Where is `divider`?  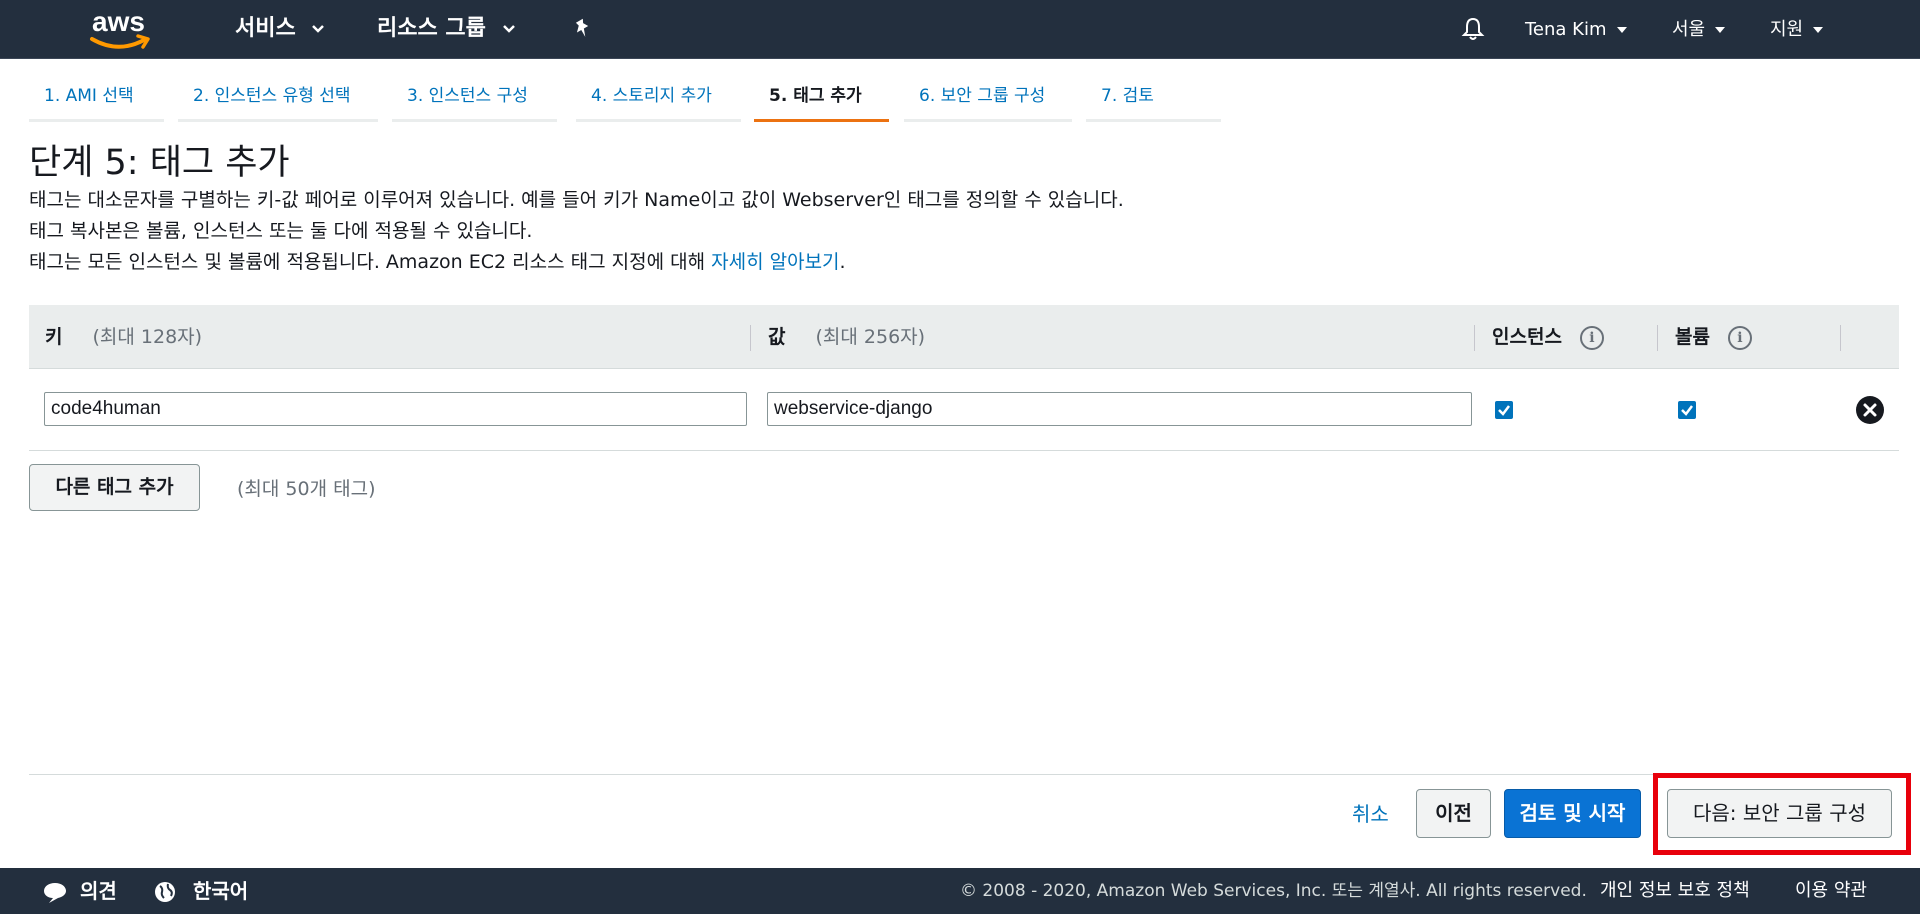
divider is located at coordinates (964, 774).